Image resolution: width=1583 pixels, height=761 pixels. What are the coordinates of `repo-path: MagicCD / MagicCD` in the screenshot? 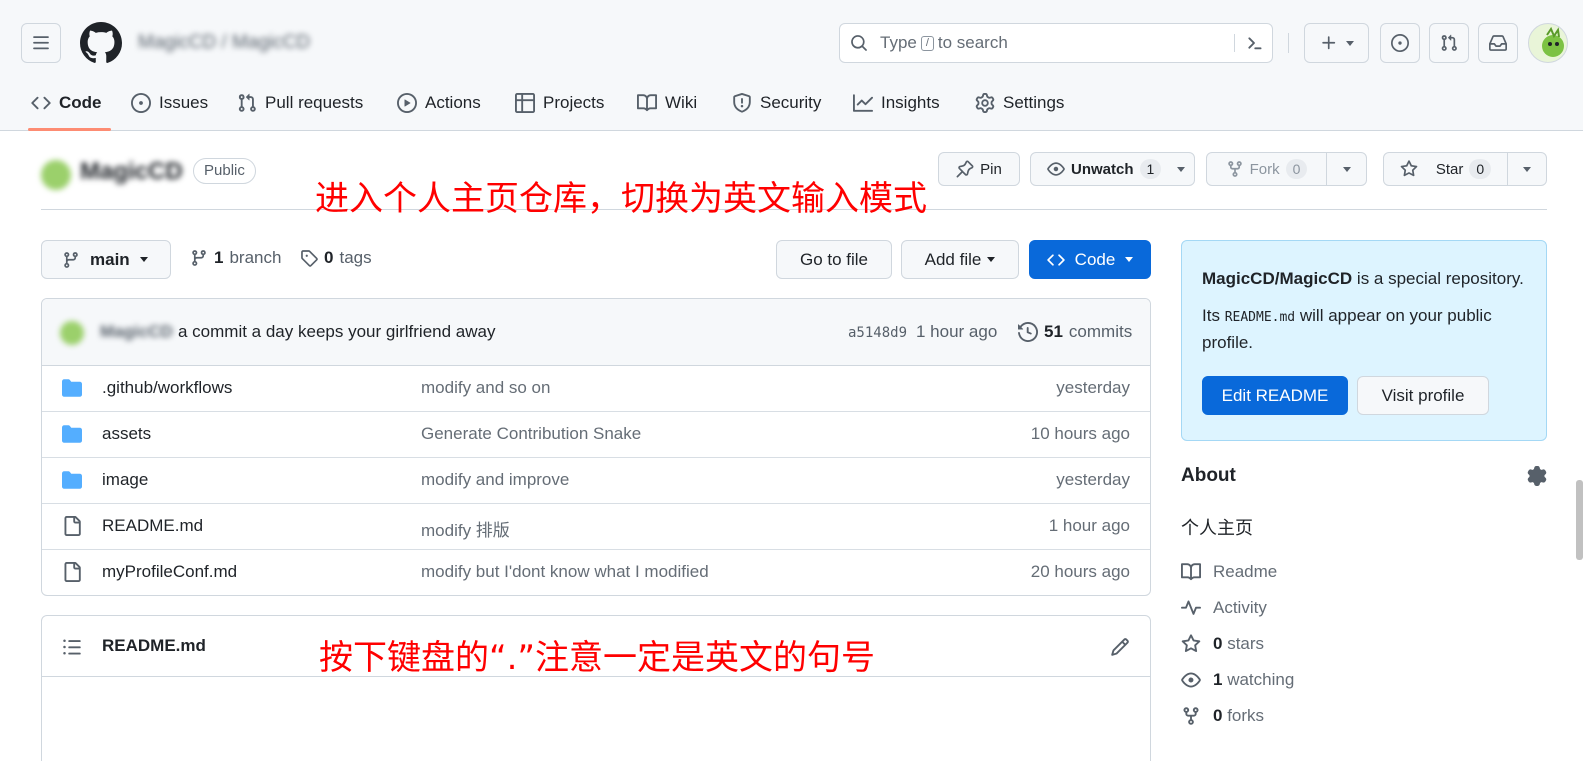 It's located at (224, 43).